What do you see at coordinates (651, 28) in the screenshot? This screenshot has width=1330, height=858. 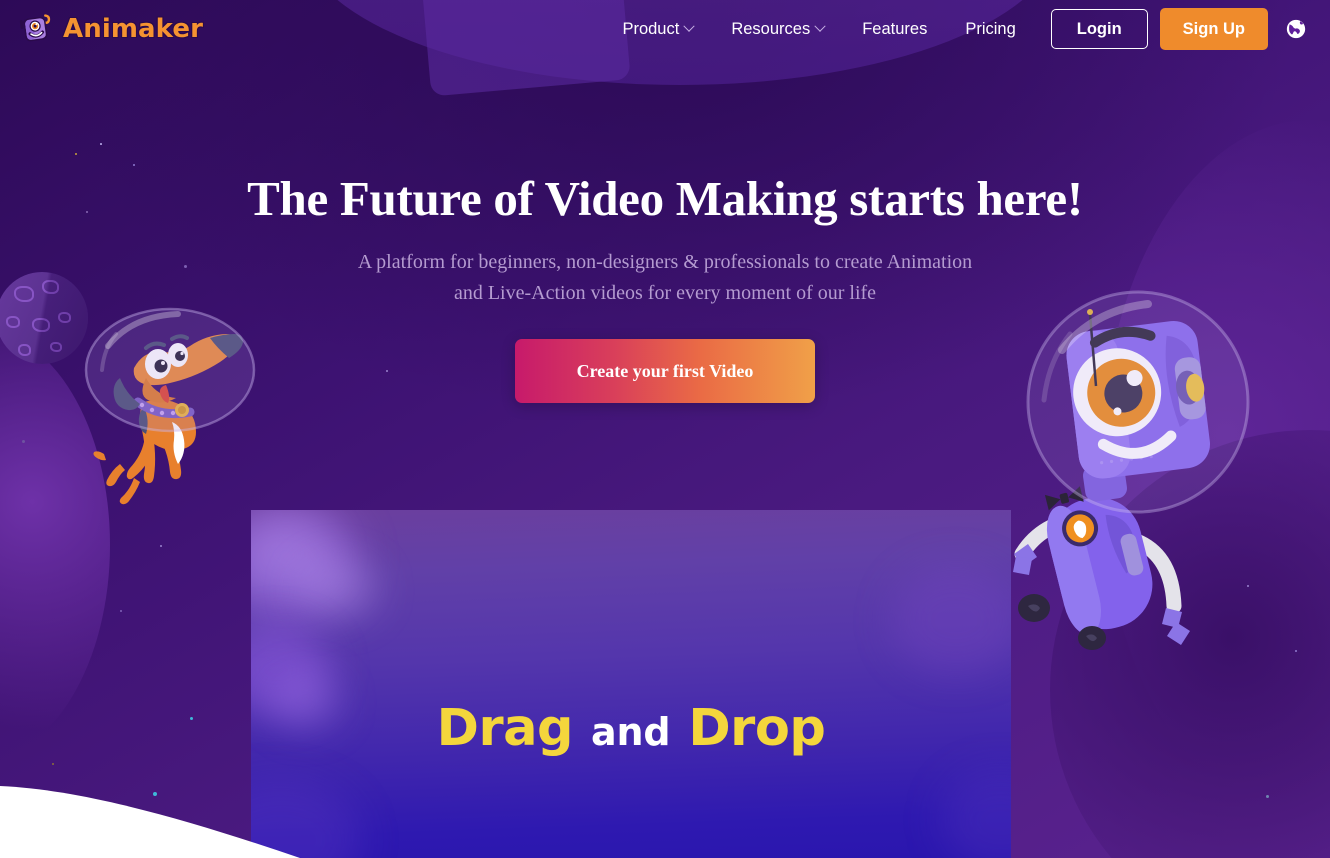 I see `nav-item-label: Product` at bounding box center [651, 28].